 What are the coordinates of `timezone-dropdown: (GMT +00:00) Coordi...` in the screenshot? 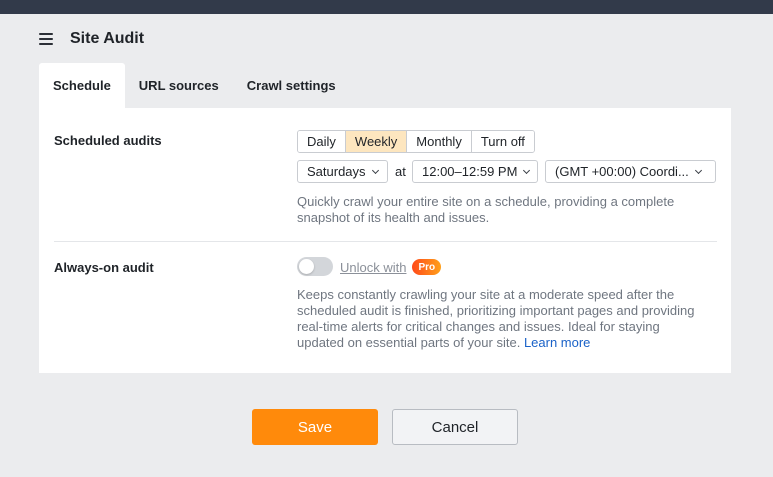 It's located at (630, 171).